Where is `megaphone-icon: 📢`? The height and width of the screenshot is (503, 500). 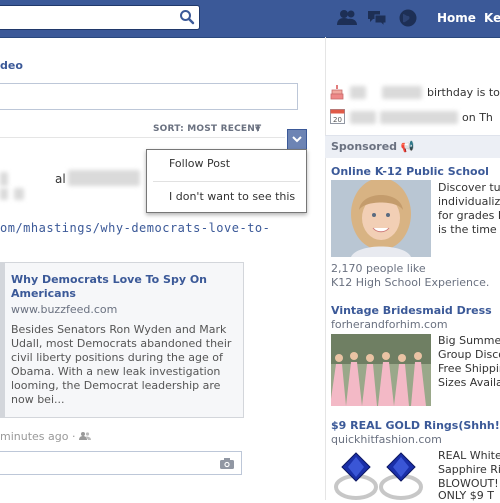
megaphone-icon: 📢 is located at coordinates (407, 146).